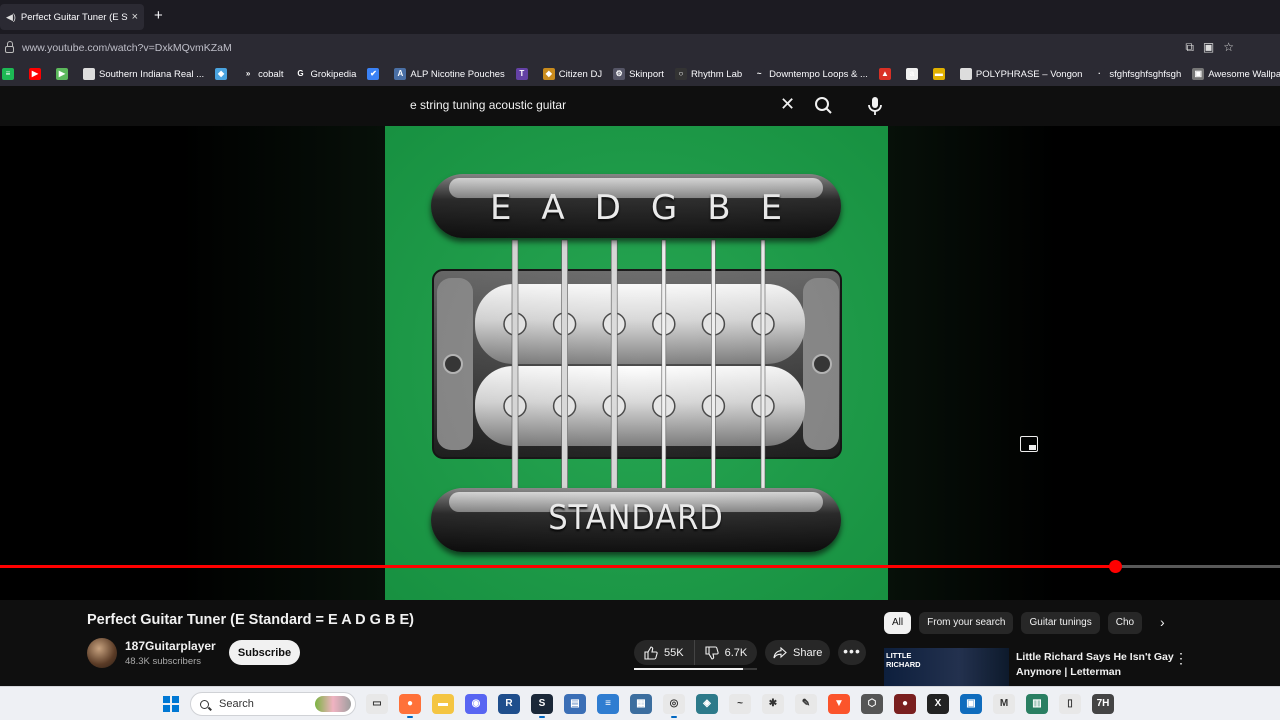 The height and width of the screenshot is (720, 1280). I want to click on url-text: www.youtube.com/watch?v=DxkMQvmKZaM, so click(127, 48).